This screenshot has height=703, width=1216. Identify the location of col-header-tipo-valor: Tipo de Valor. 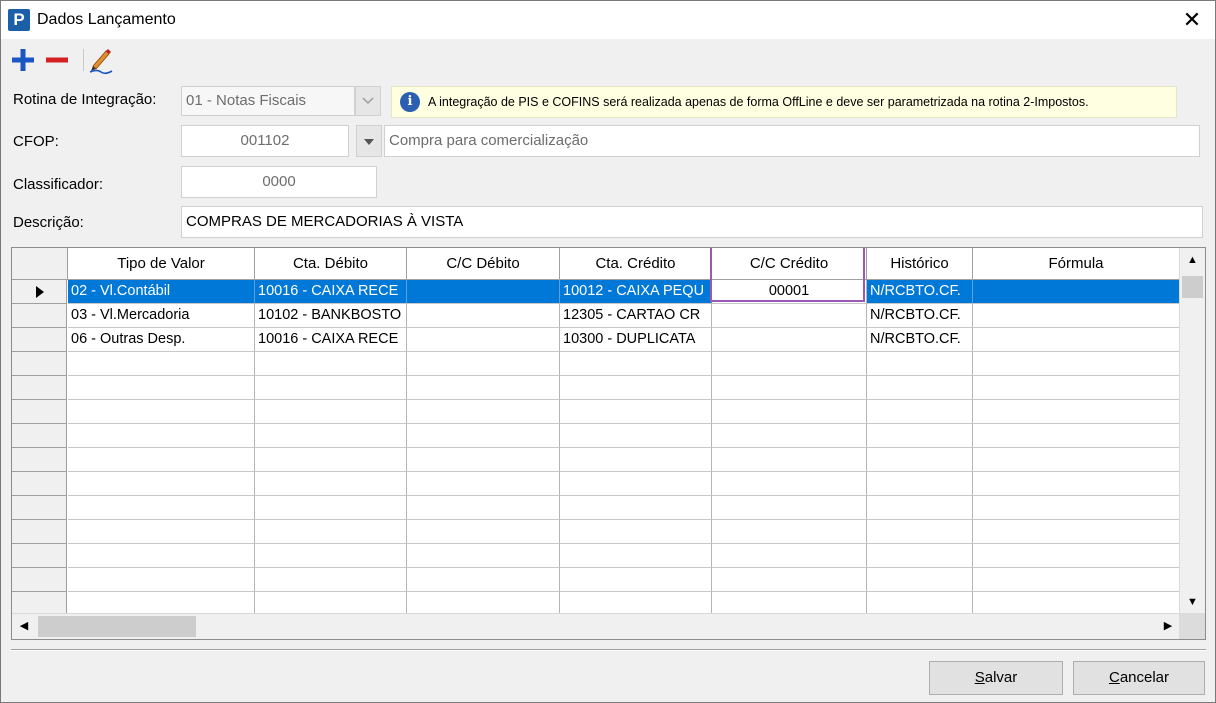
(161, 263).